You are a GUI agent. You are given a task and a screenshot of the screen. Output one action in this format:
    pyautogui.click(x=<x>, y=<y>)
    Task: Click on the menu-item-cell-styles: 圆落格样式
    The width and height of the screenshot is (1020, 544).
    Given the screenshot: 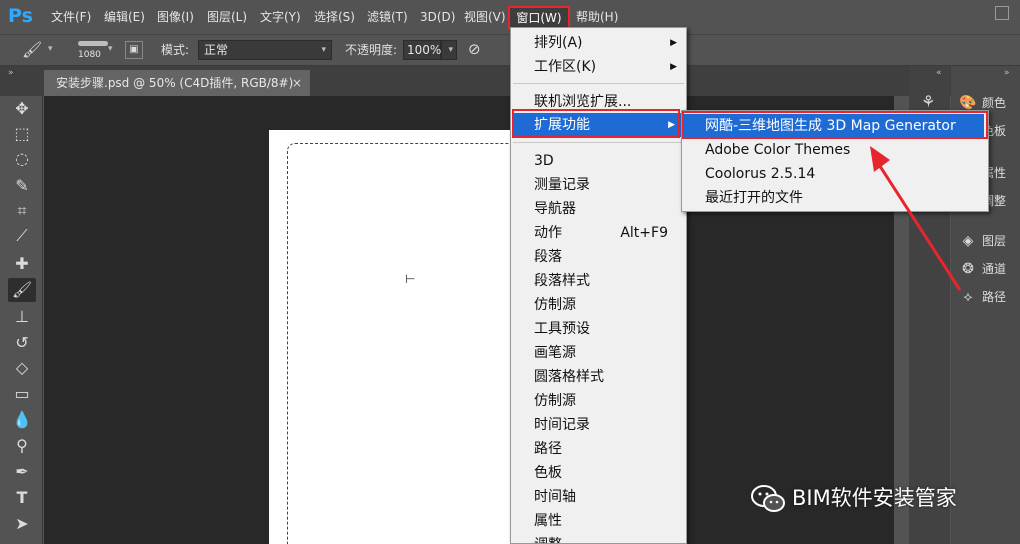 What is the action you would take?
    pyautogui.click(x=598, y=377)
    